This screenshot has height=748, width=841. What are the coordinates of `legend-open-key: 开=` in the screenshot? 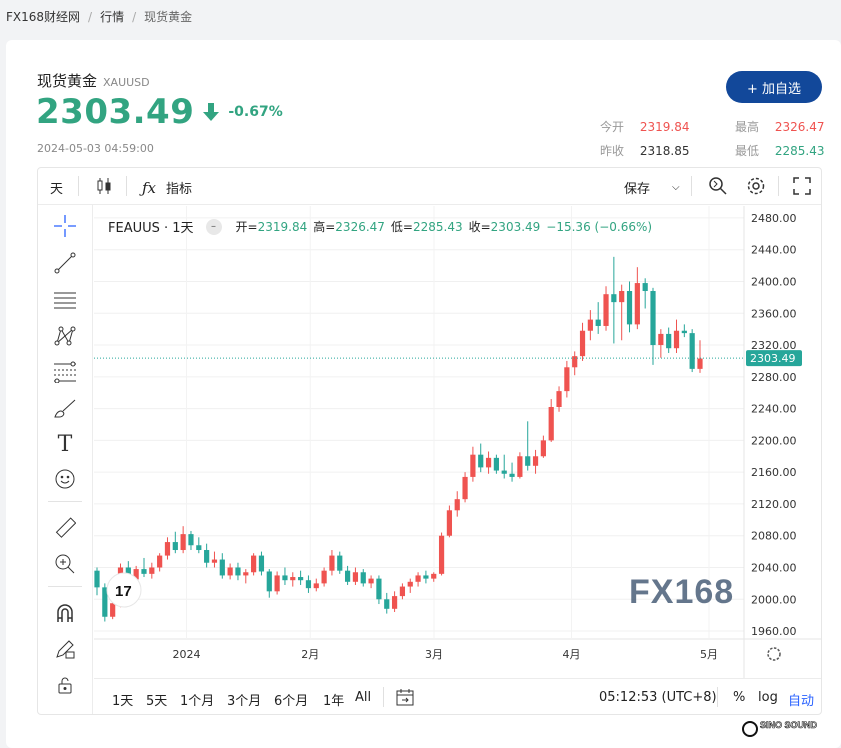 It's located at (246, 227).